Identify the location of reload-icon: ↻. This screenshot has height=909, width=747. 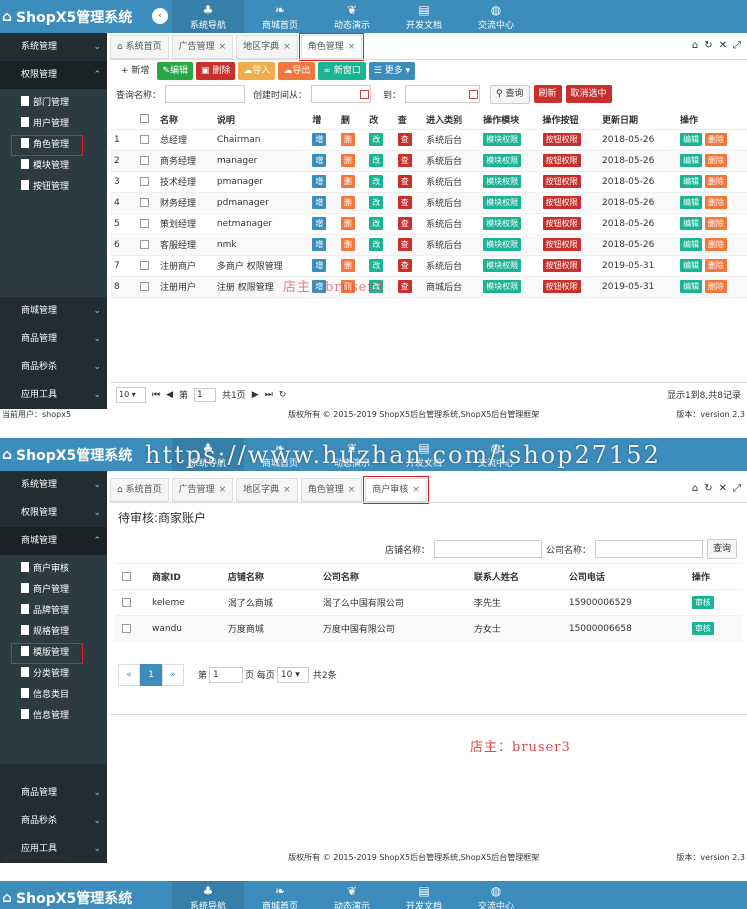
(283, 395).